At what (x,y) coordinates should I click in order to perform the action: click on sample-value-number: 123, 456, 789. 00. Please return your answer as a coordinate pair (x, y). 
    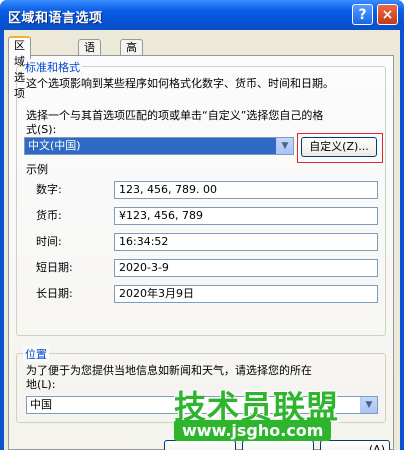
    Looking at the image, I should click on (246, 190).